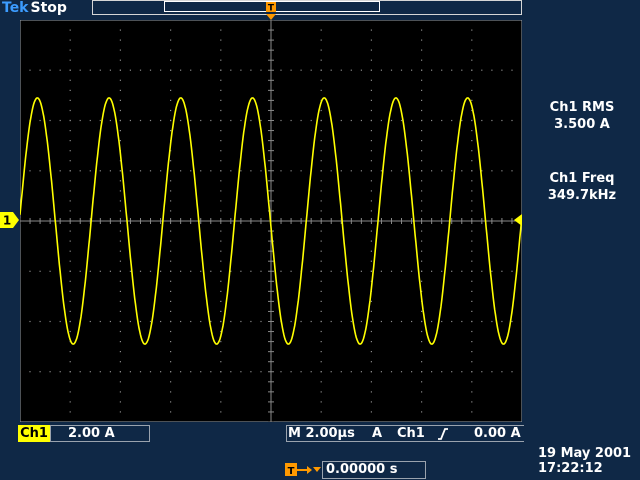 This screenshot has width=640, height=480. Describe the element at coordinates (34, 433) in the screenshot. I see `ch1-tag: Ch1` at that location.